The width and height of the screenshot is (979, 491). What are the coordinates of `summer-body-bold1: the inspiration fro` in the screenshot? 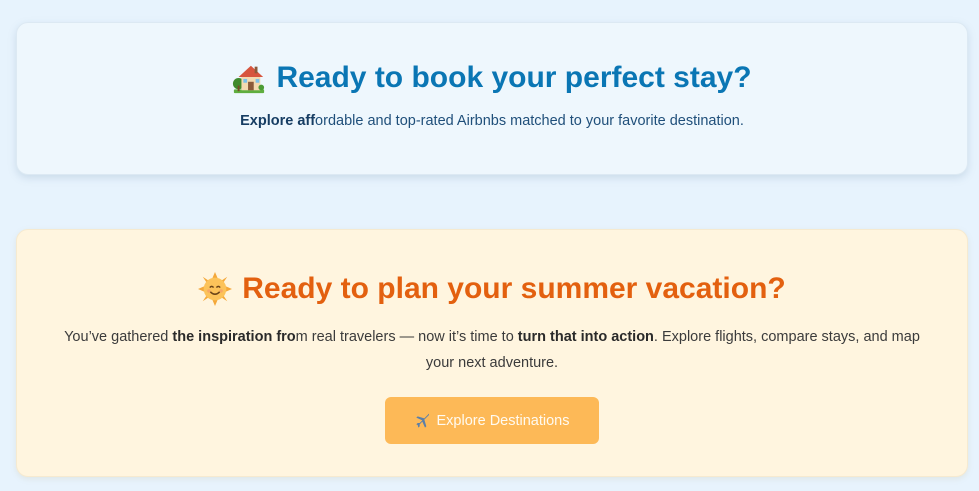 It's located at (234, 337).